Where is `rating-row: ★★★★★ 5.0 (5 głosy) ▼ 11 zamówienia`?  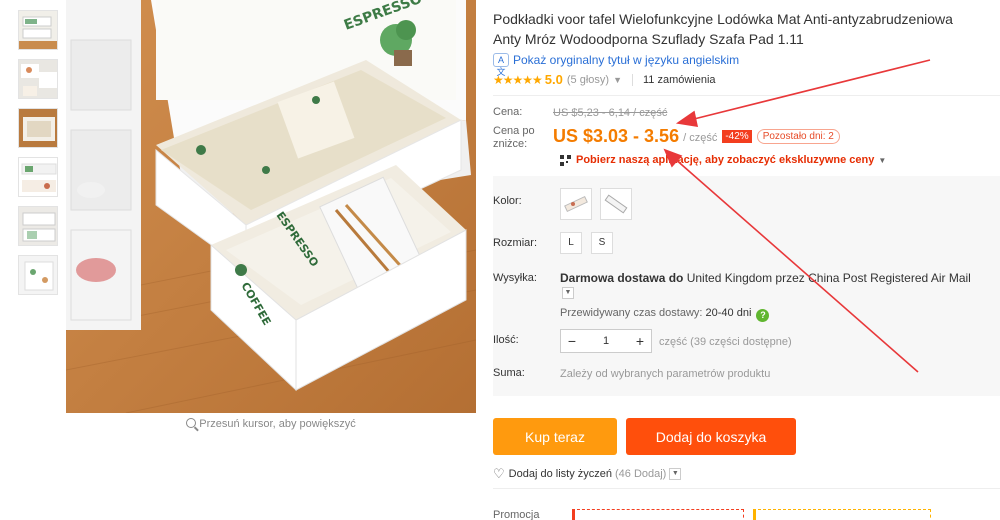
rating-row: ★★★★★ 5.0 (5 głosy) ▼ 11 zamówienia is located at coordinates (746, 79).